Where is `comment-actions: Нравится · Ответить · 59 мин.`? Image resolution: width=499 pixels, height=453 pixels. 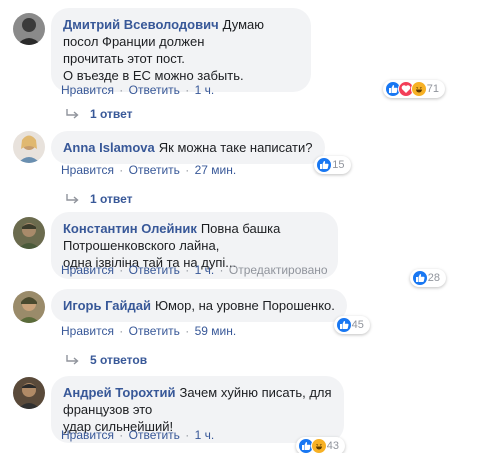 comment-actions: Нравится · Ответить · 59 мин. is located at coordinates (149, 331).